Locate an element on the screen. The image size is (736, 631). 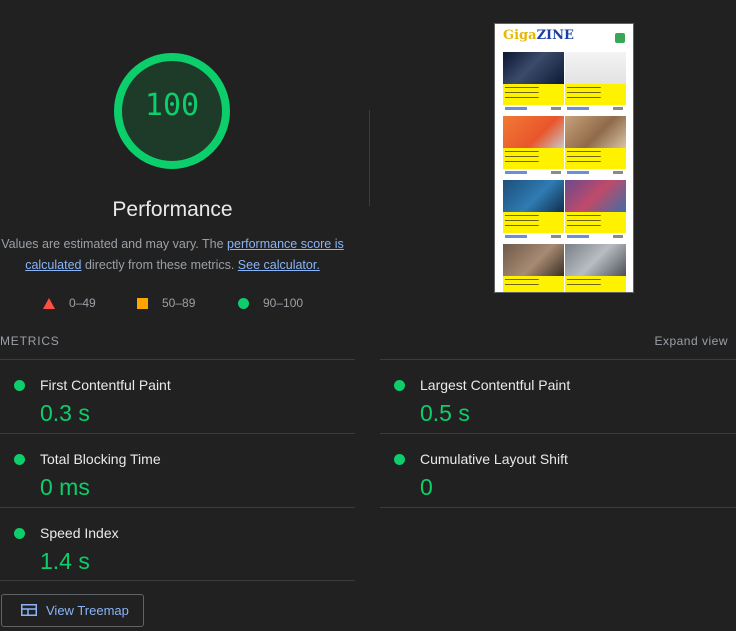
metric-value: 0.3 s is located at coordinates (65, 413).